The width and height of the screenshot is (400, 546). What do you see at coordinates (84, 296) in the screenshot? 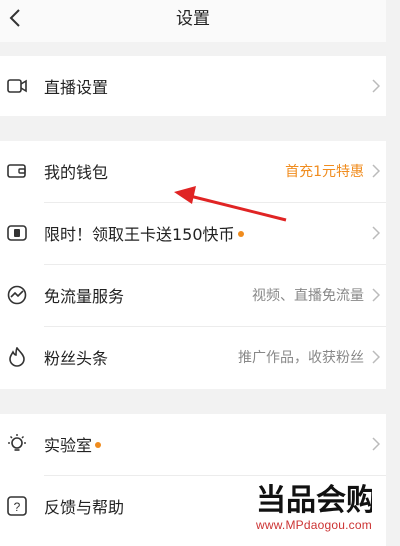
I see `row-label: 免流量服务` at bounding box center [84, 296].